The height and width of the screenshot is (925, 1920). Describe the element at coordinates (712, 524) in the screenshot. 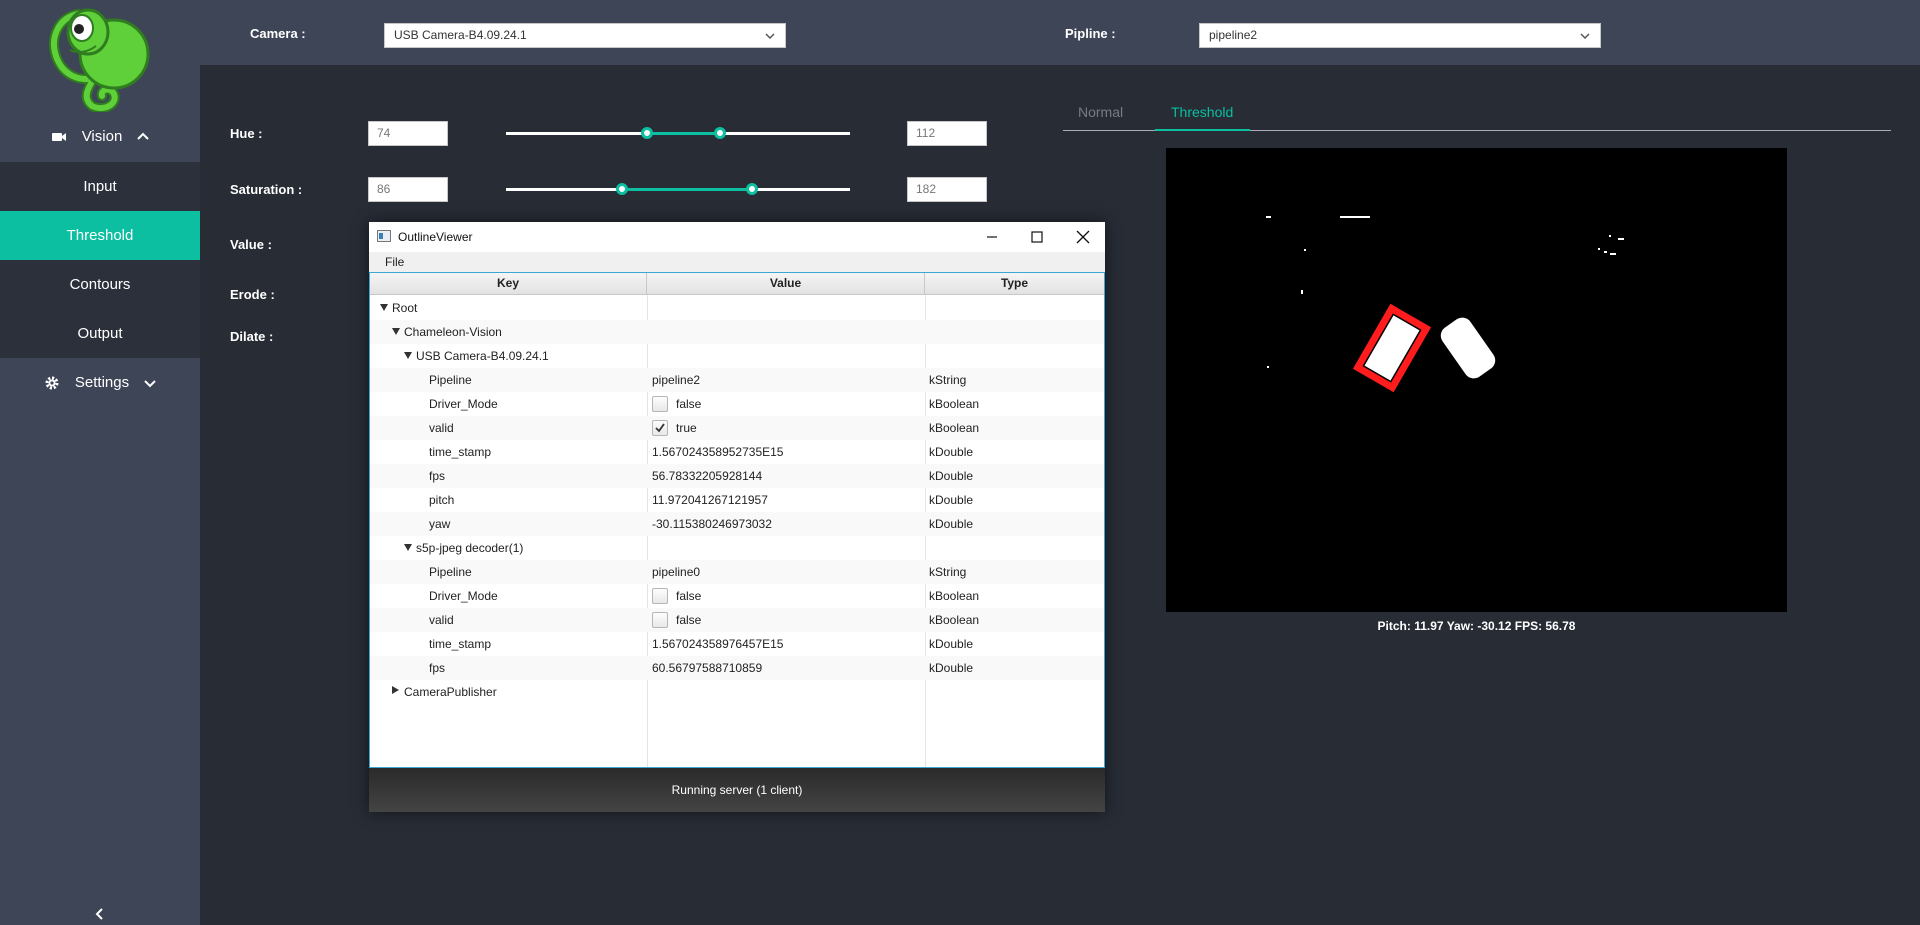

I see `row-value: -30.115380246973032` at that location.